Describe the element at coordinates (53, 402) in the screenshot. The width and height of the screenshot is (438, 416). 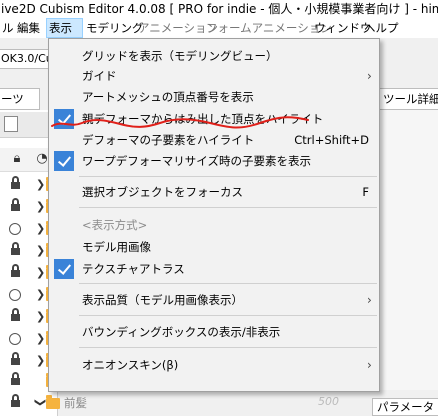
I see `folder-icon` at that location.